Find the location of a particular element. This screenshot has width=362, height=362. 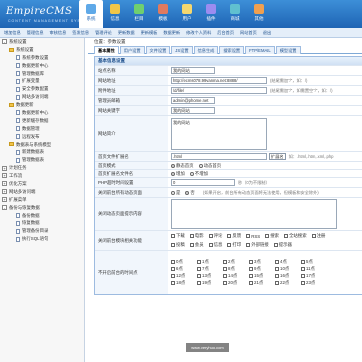

index-file-input: .html is located at coordinates (219, 156).